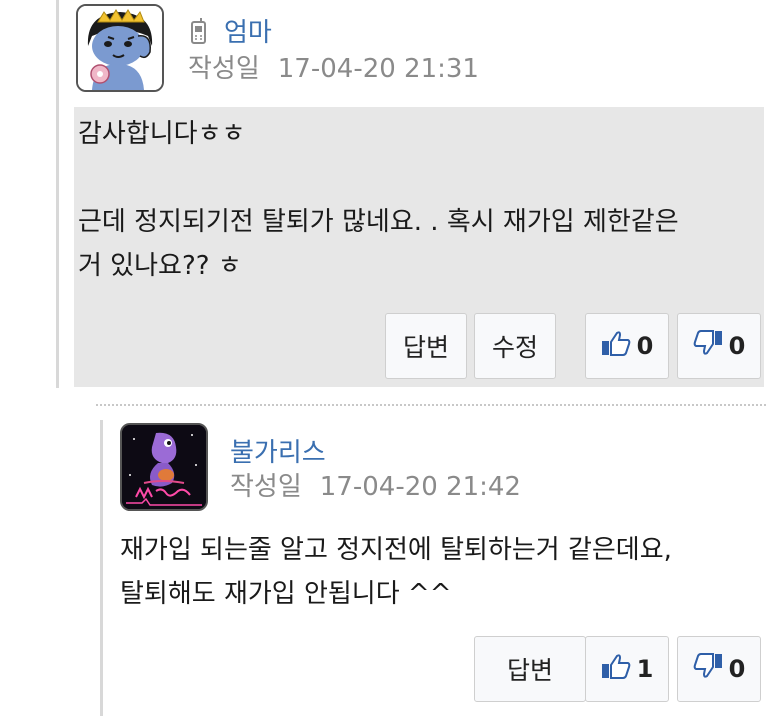 This screenshot has height=716, width=780. I want to click on comment-line: 감사합니다ㅎㅎ, so click(162, 134).